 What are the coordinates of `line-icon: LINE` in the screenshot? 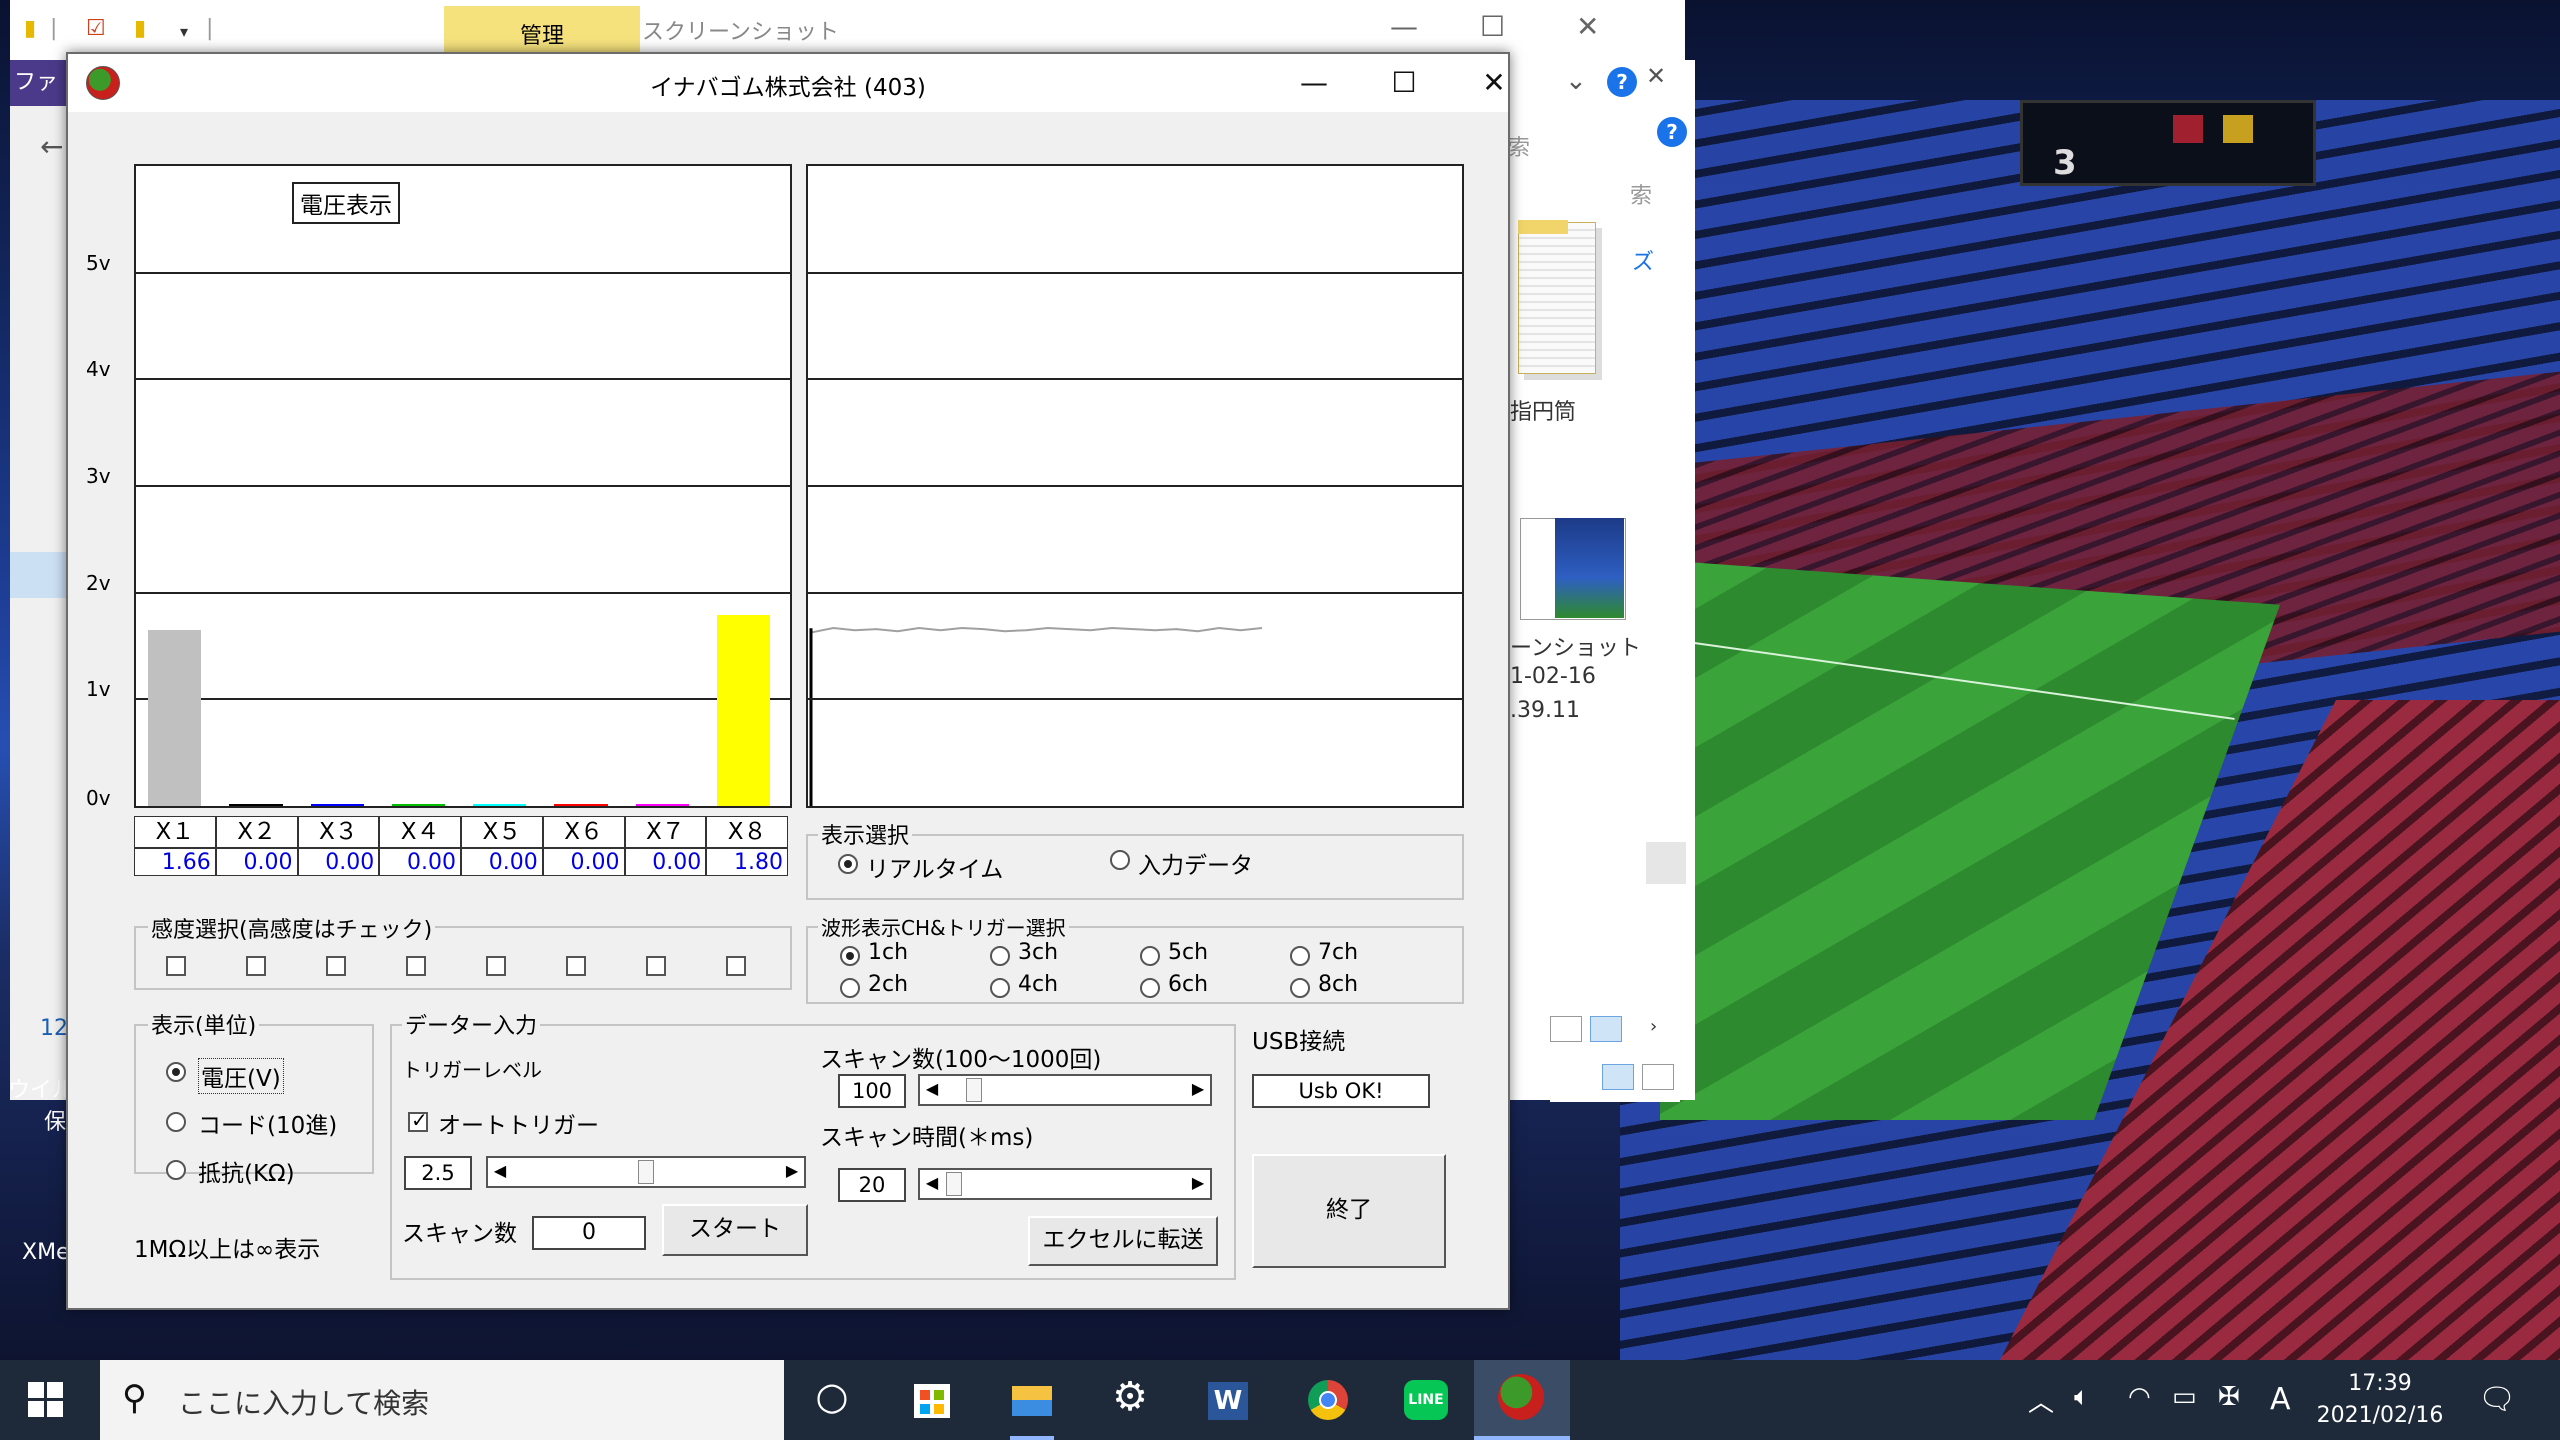 It's located at (1426, 1400).